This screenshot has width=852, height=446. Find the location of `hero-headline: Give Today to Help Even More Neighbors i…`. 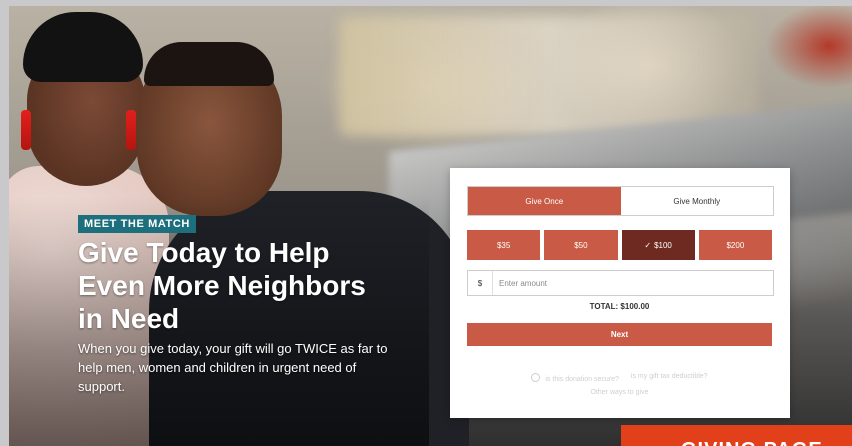

hero-headline: Give Today to Help Even More Neighbors i… is located at coordinates (222, 285).